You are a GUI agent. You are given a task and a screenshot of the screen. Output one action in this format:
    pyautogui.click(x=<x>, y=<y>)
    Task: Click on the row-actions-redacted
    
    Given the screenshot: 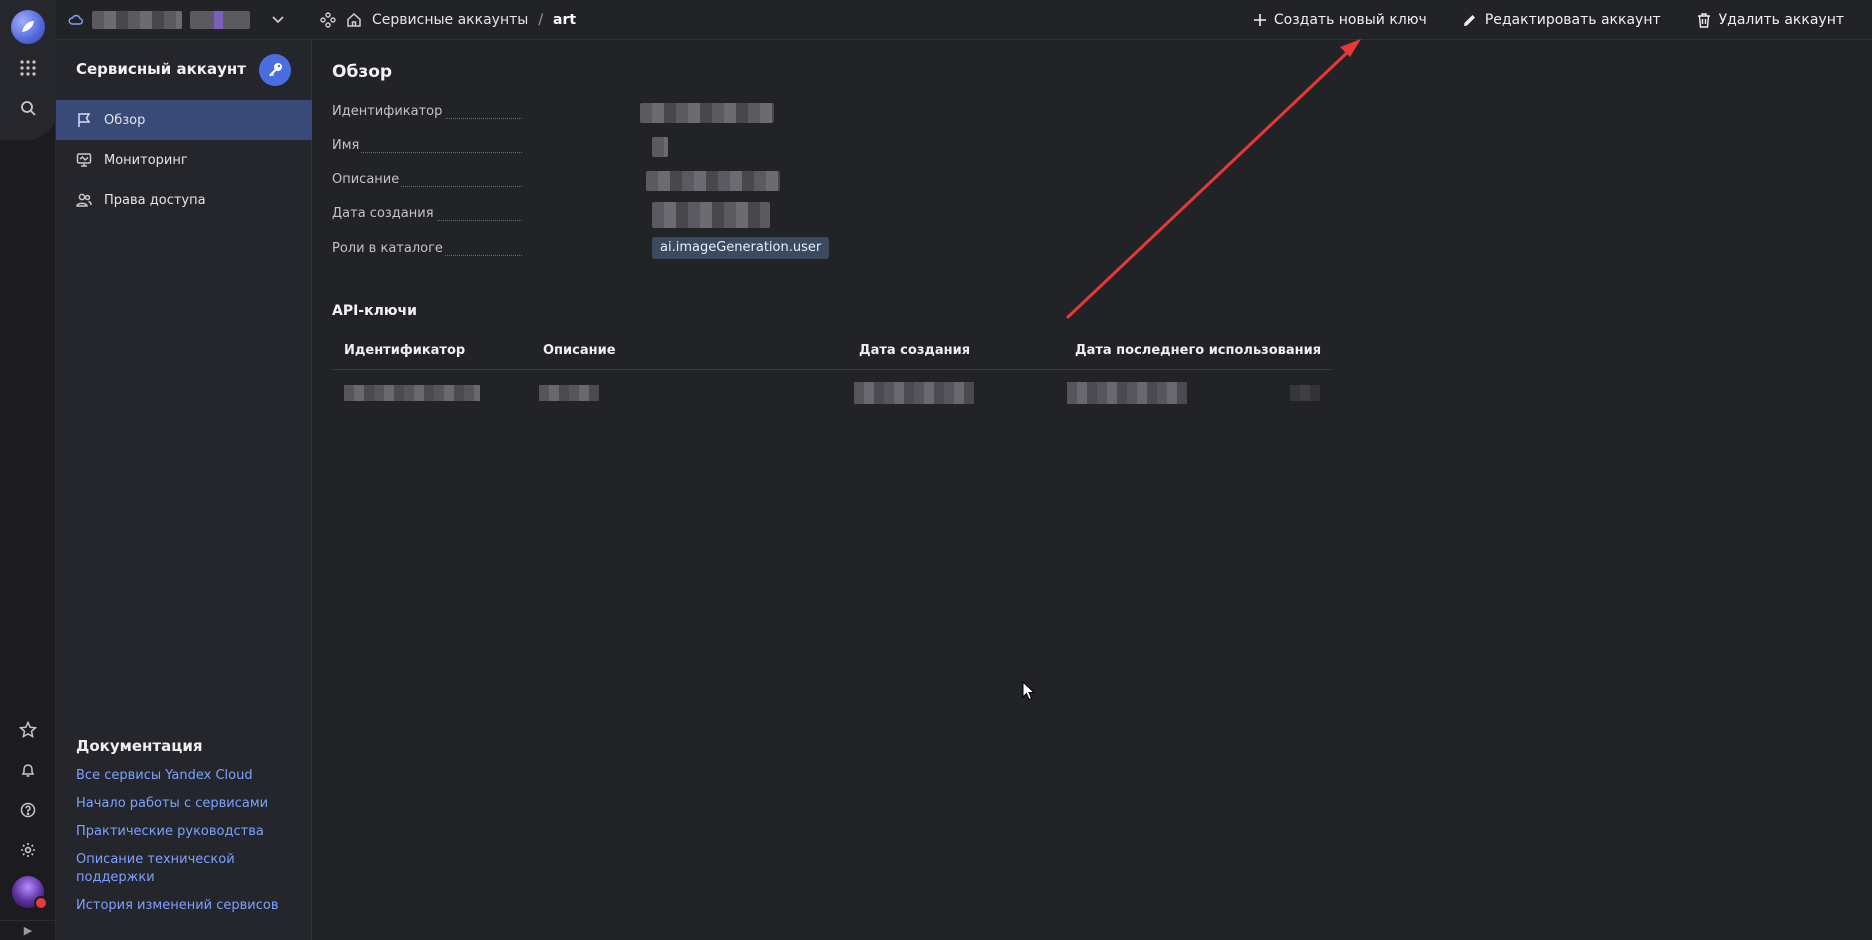 What is the action you would take?
    pyautogui.click(x=1305, y=393)
    